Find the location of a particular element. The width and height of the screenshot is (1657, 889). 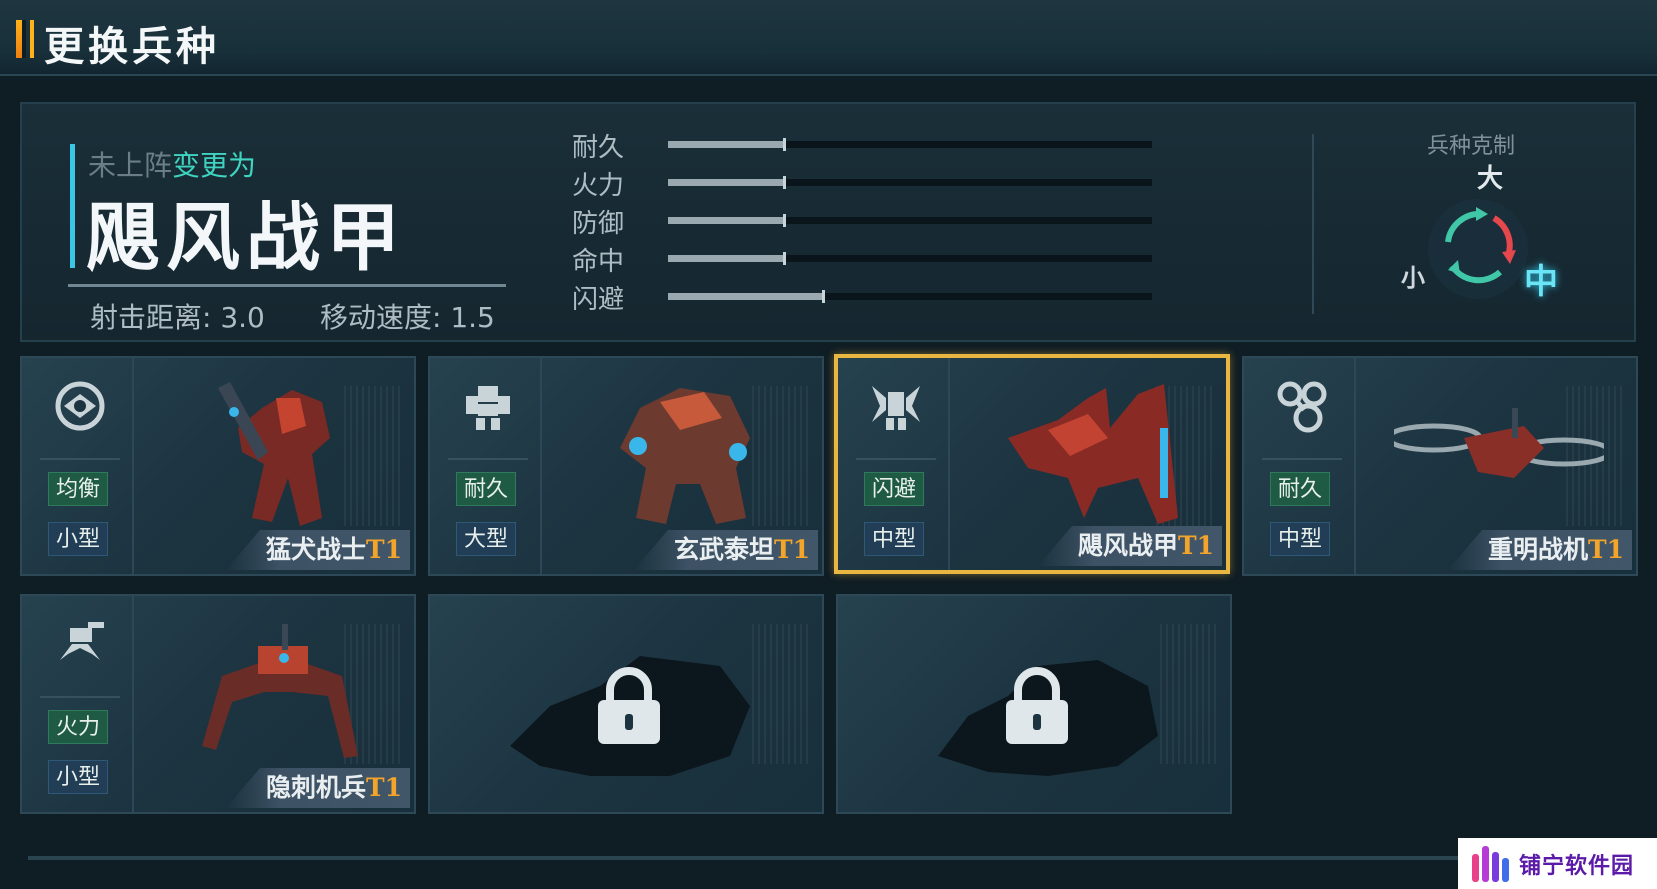

spider-mech-portrait is located at coordinates (280, 691).